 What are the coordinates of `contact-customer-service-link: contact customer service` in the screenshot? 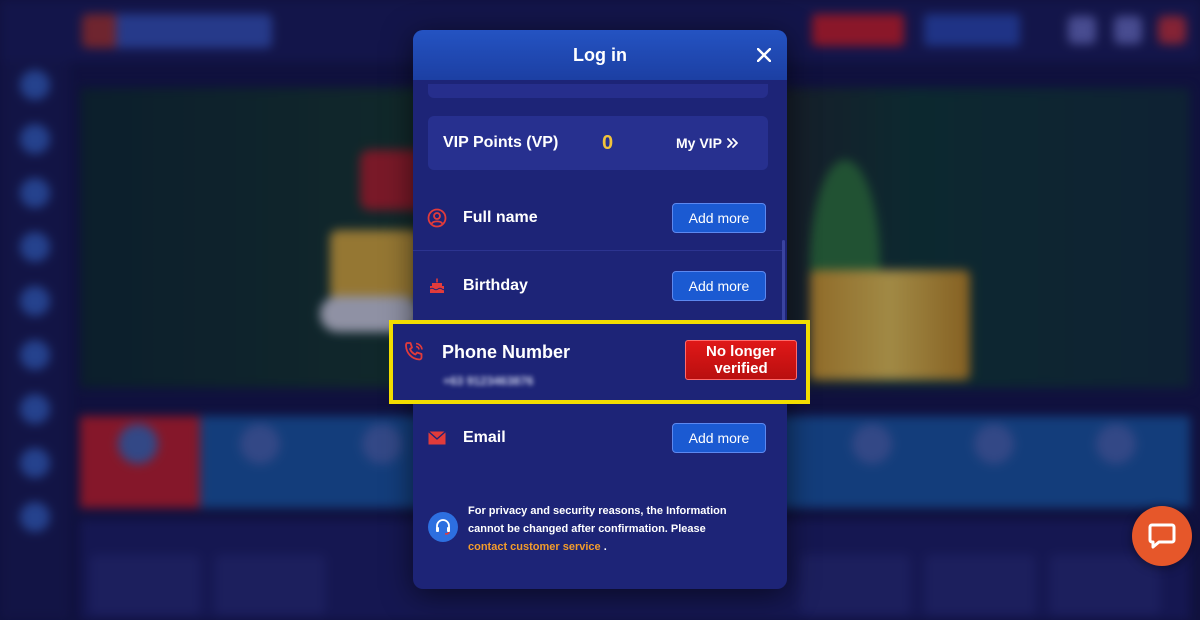 It's located at (534, 547).